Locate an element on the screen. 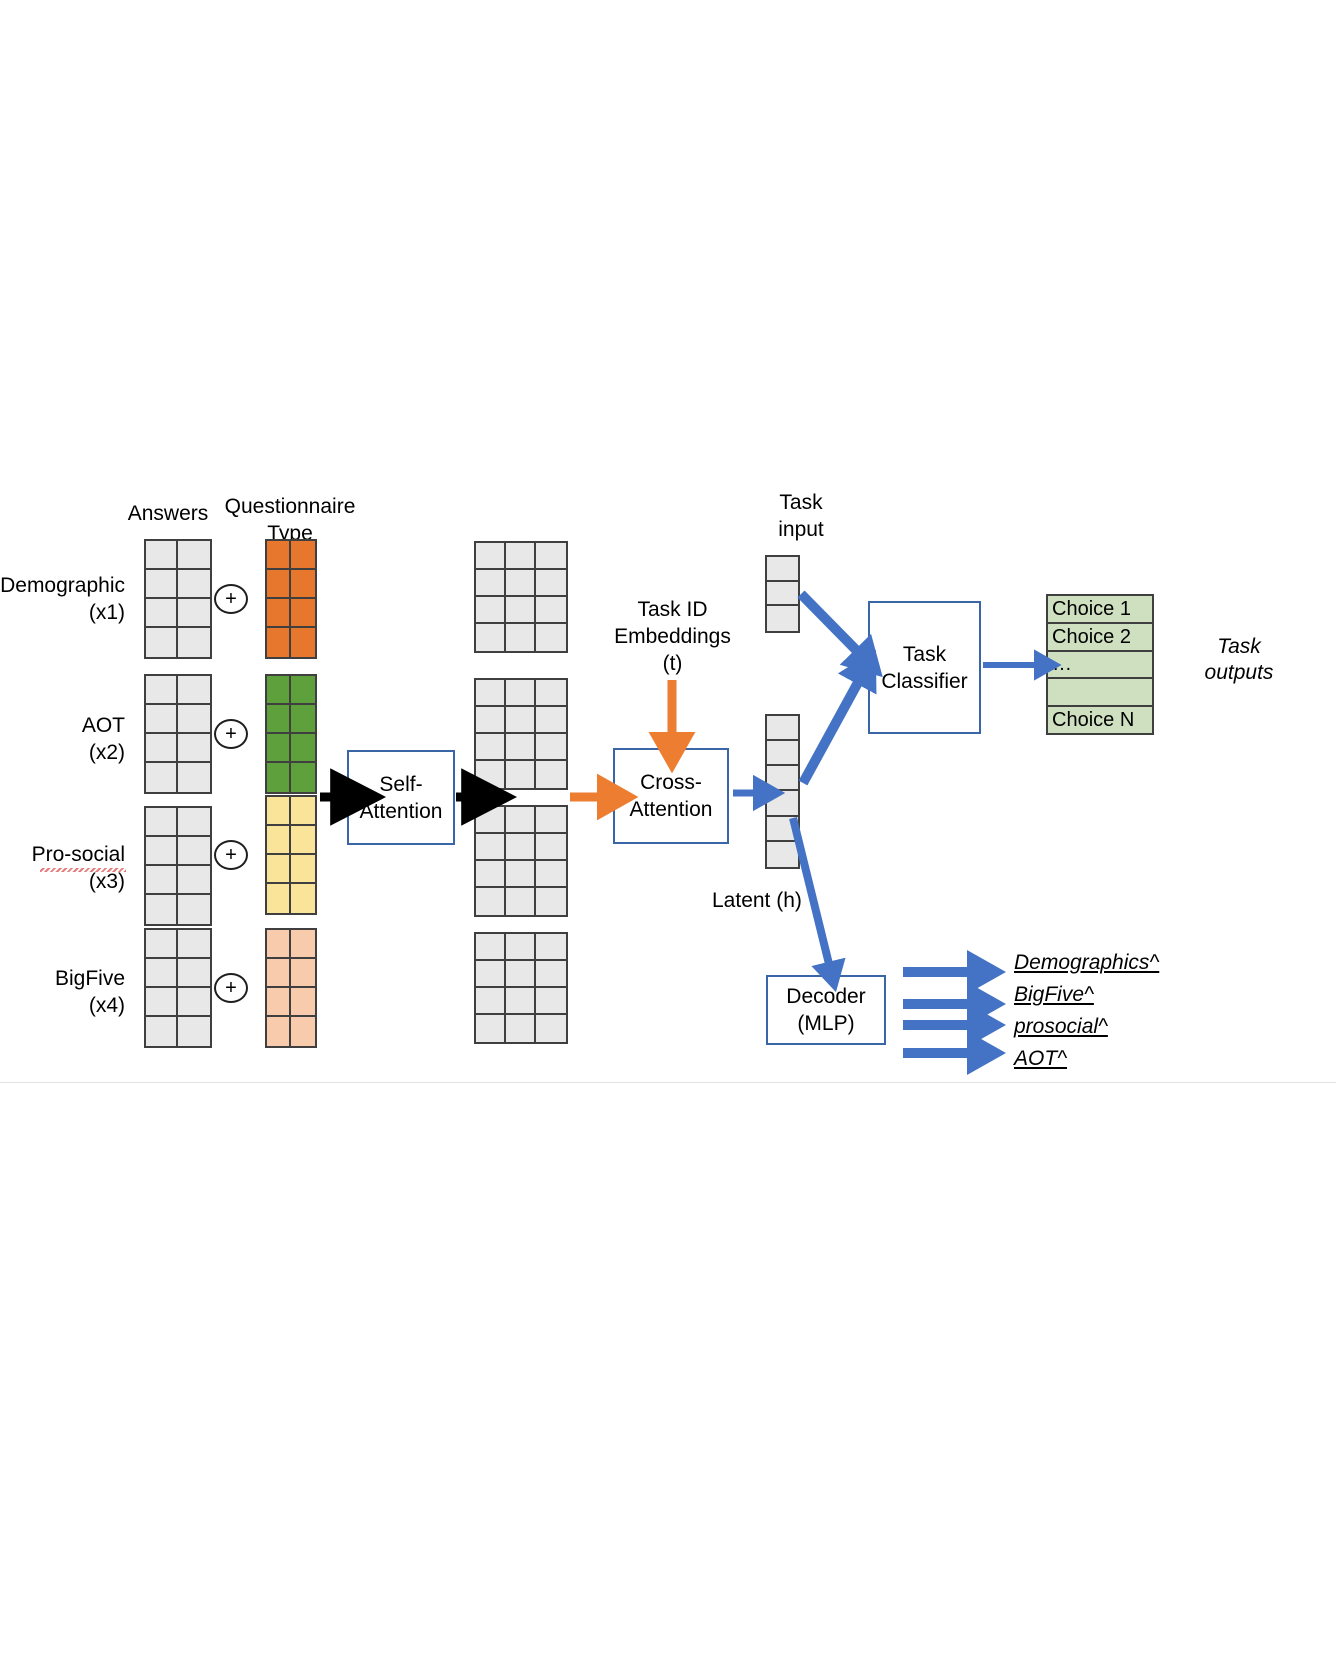 The image size is (1336, 1670). questionnaire-type-matrix-demographic is located at coordinates (291, 599).